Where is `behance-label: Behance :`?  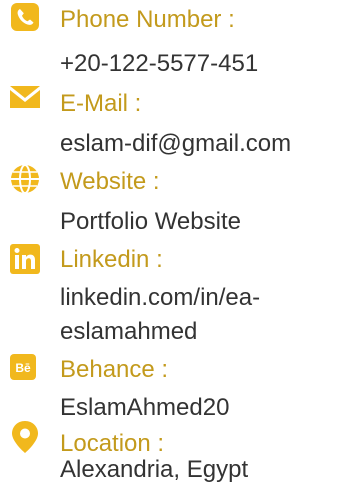 behance-label: Behance : is located at coordinates (114, 369).